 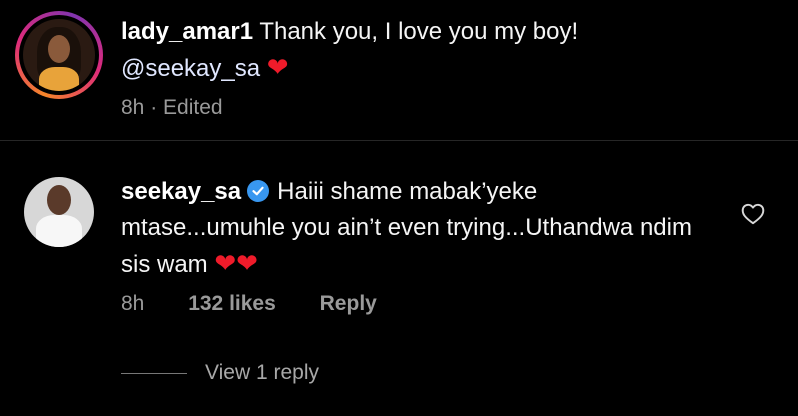 I want to click on avatar-gap, so click(x=59, y=55).